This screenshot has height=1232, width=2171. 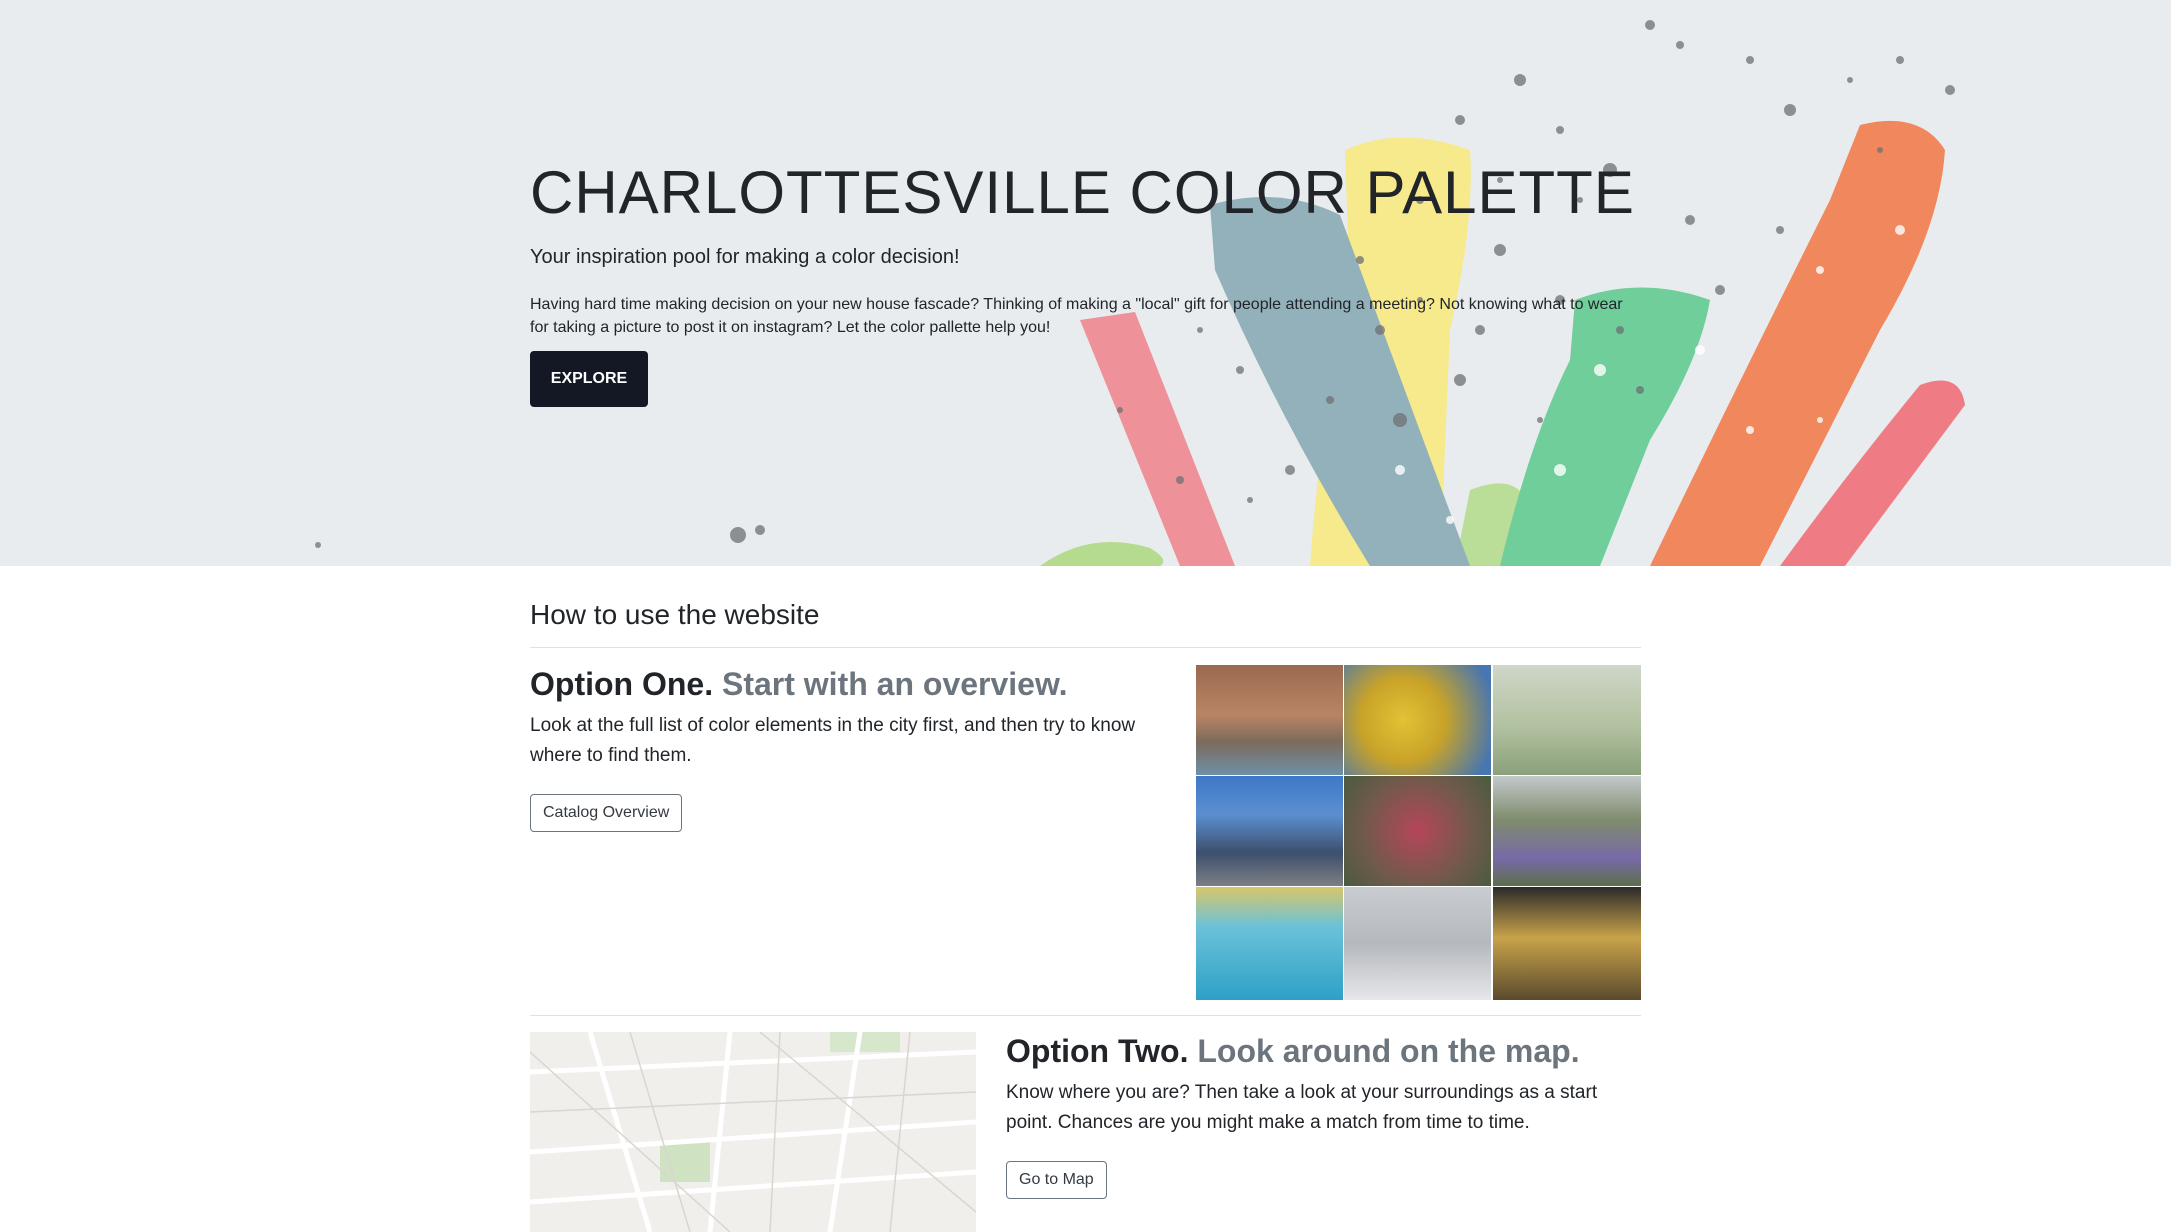 I want to click on photo-downtown-mall, so click(x=1269, y=720).